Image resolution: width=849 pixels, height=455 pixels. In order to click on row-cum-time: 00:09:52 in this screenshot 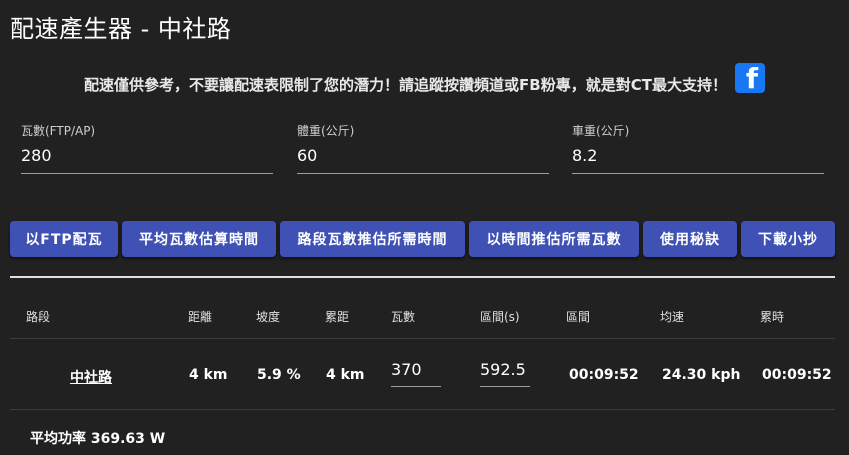, I will do `click(797, 375)`.